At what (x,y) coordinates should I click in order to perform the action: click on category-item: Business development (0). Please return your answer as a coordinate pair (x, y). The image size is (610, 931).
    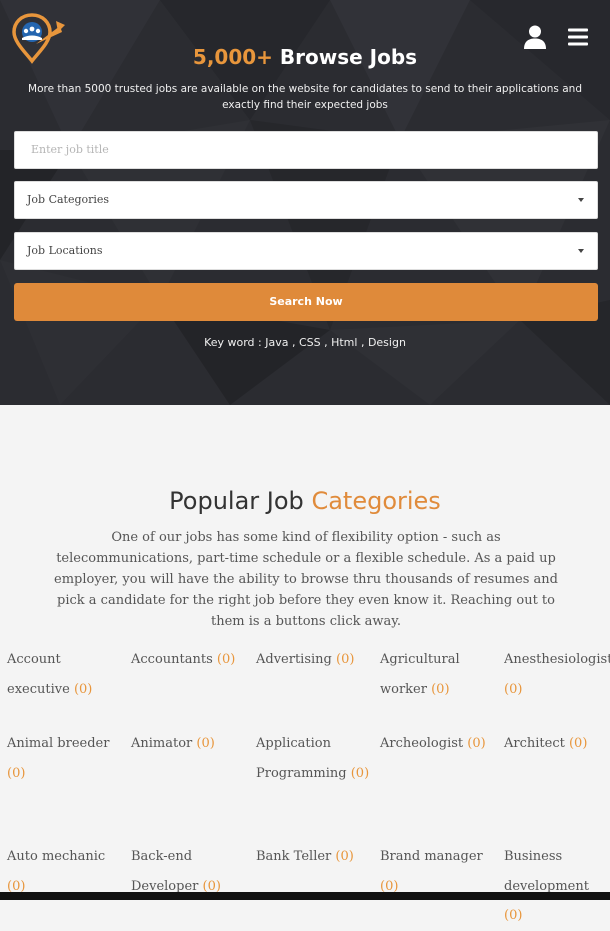
    Looking at the image, I should click on (556, 886).